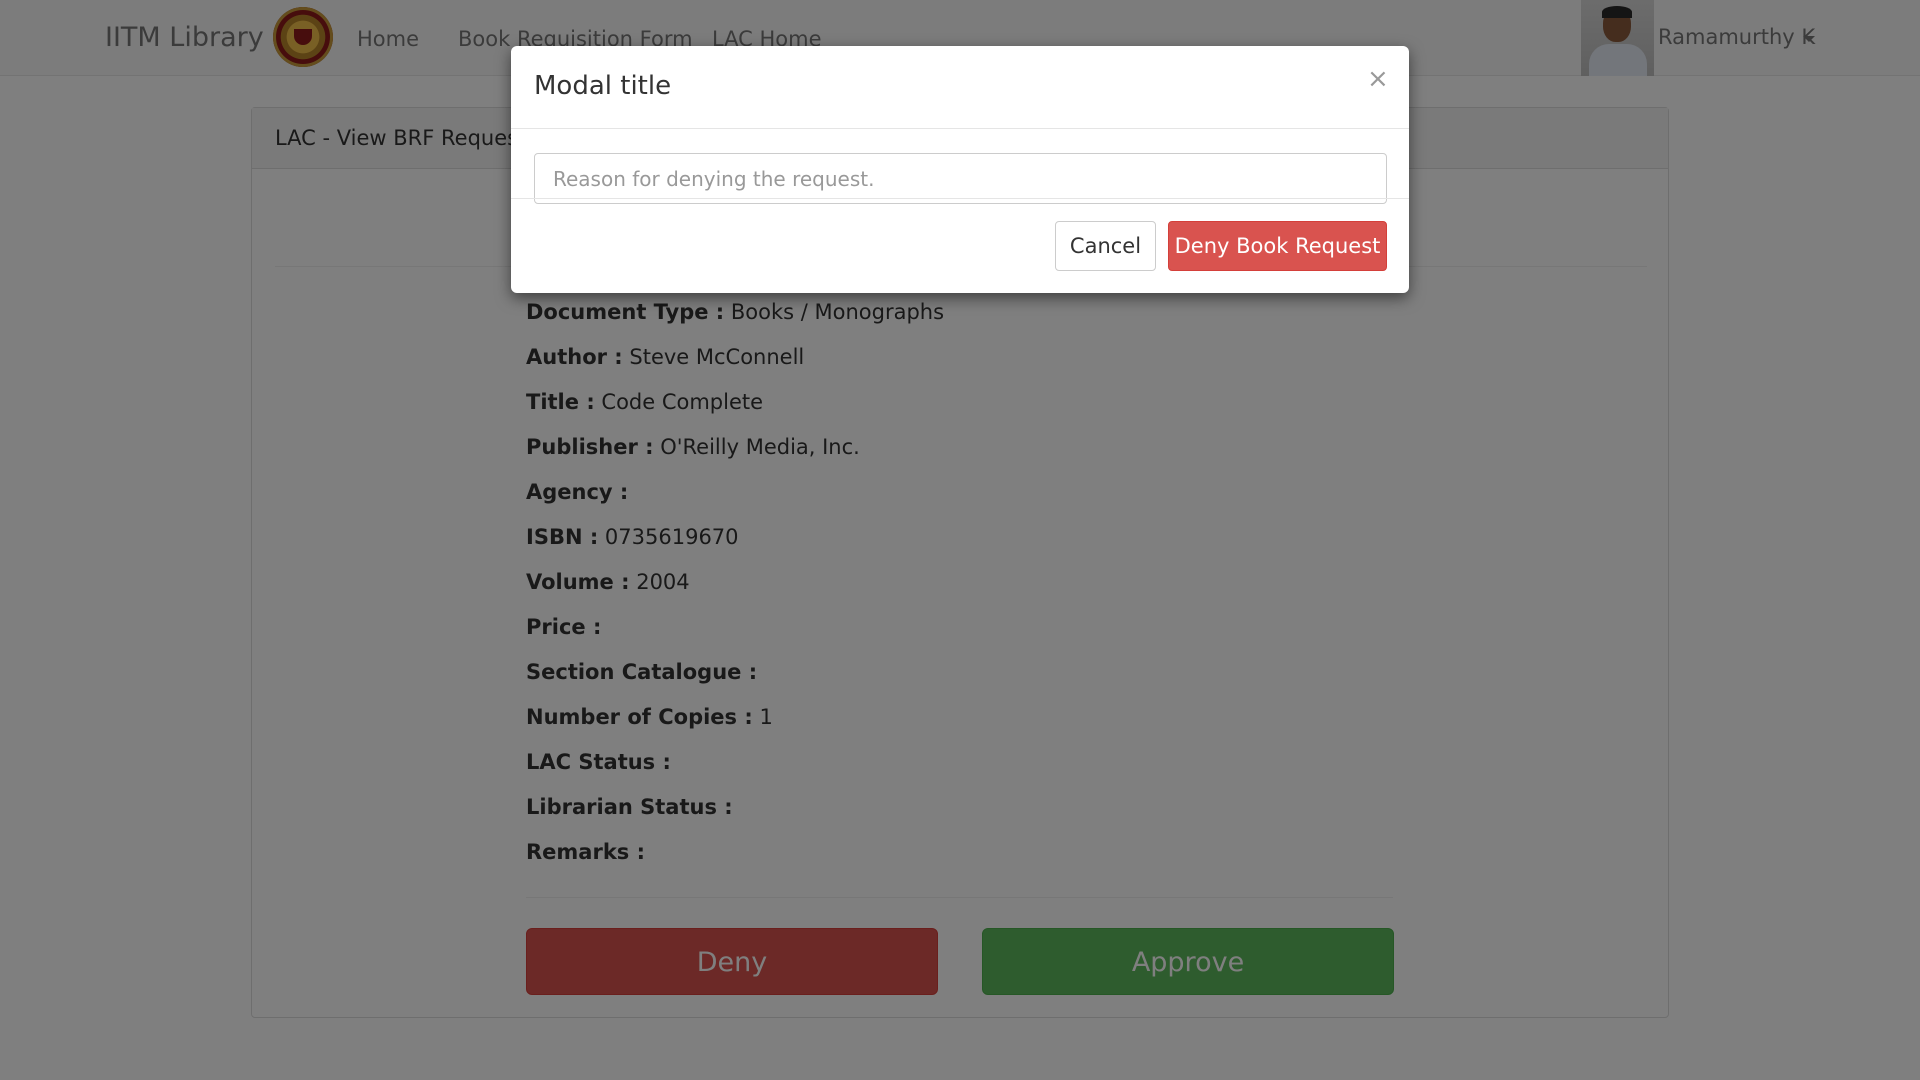 Image resolution: width=1920 pixels, height=1080 pixels. Describe the element at coordinates (1277, 246) in the screenshot. I see `deny-book-request-button: Deny Book Request` at that location.